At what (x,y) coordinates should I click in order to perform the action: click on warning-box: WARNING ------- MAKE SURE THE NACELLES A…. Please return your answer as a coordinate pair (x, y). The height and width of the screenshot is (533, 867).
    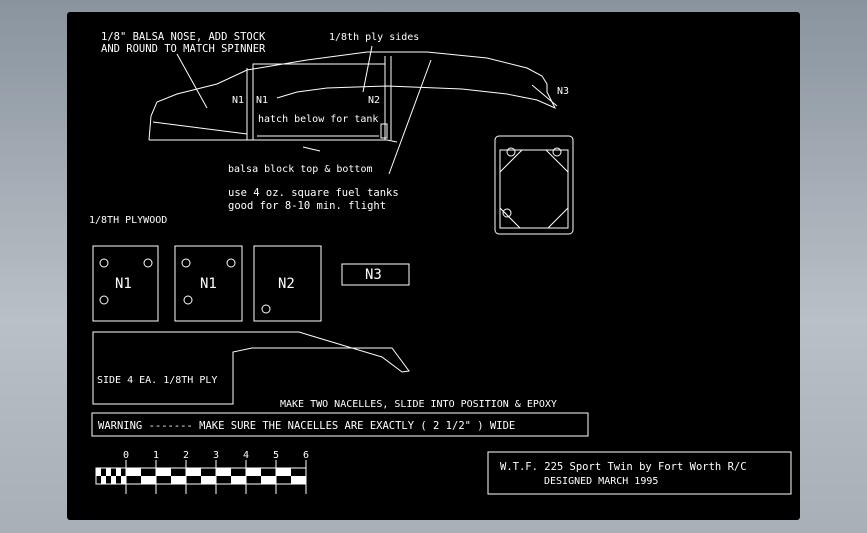
    Looking at the image, I should click on (340, 424).